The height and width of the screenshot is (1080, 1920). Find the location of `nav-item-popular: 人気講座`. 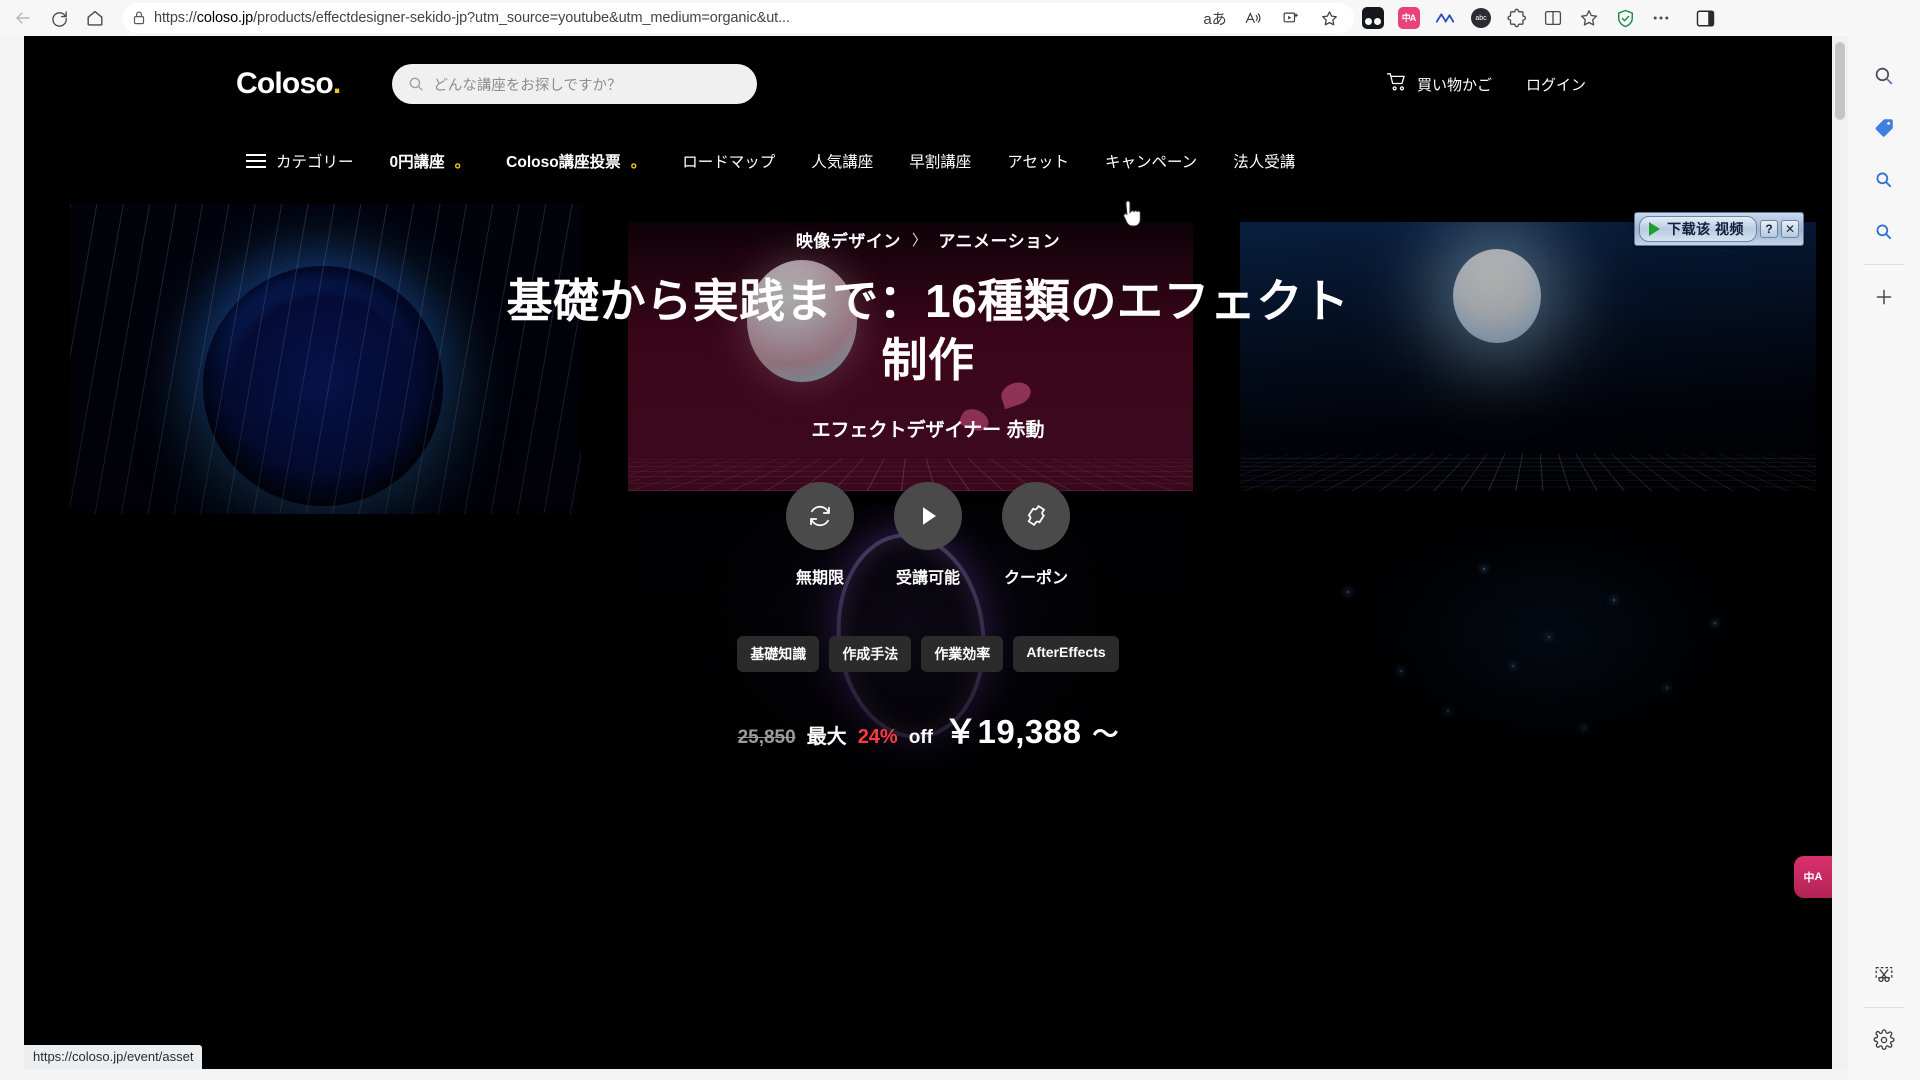

nav-item-popular: 人気講座 is located at coordinates (842, 161).